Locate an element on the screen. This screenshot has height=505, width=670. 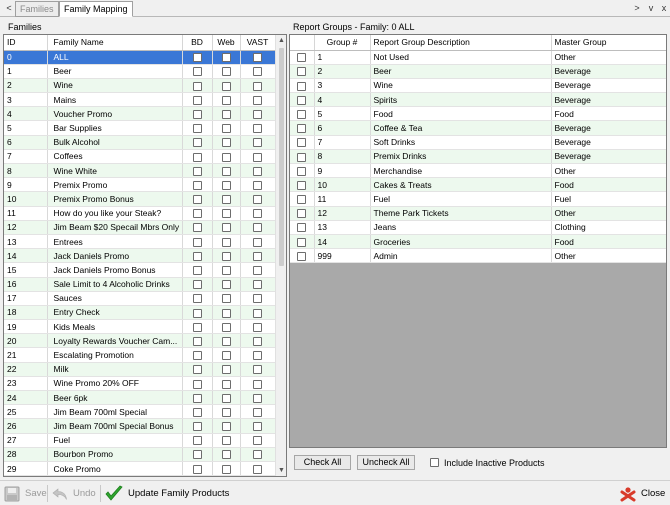
column-header-master-group: Master Group is located at coordinates (608, 43).